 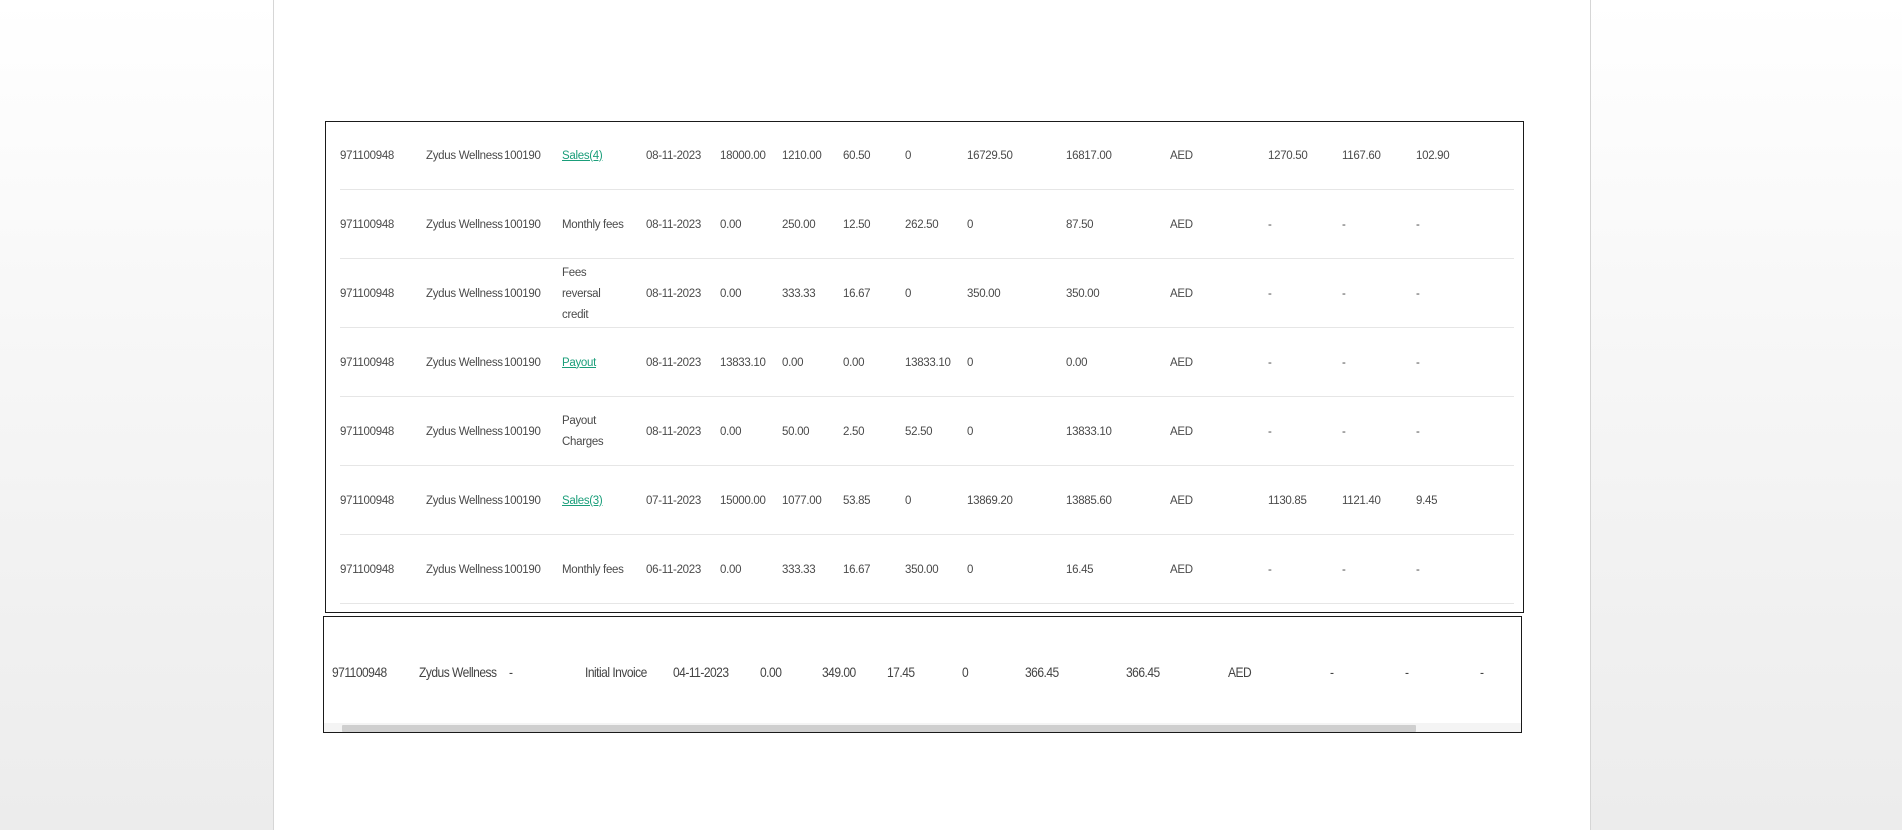 I want to click on transaction-type-link: Sales(3), so click(x=582, y=501).